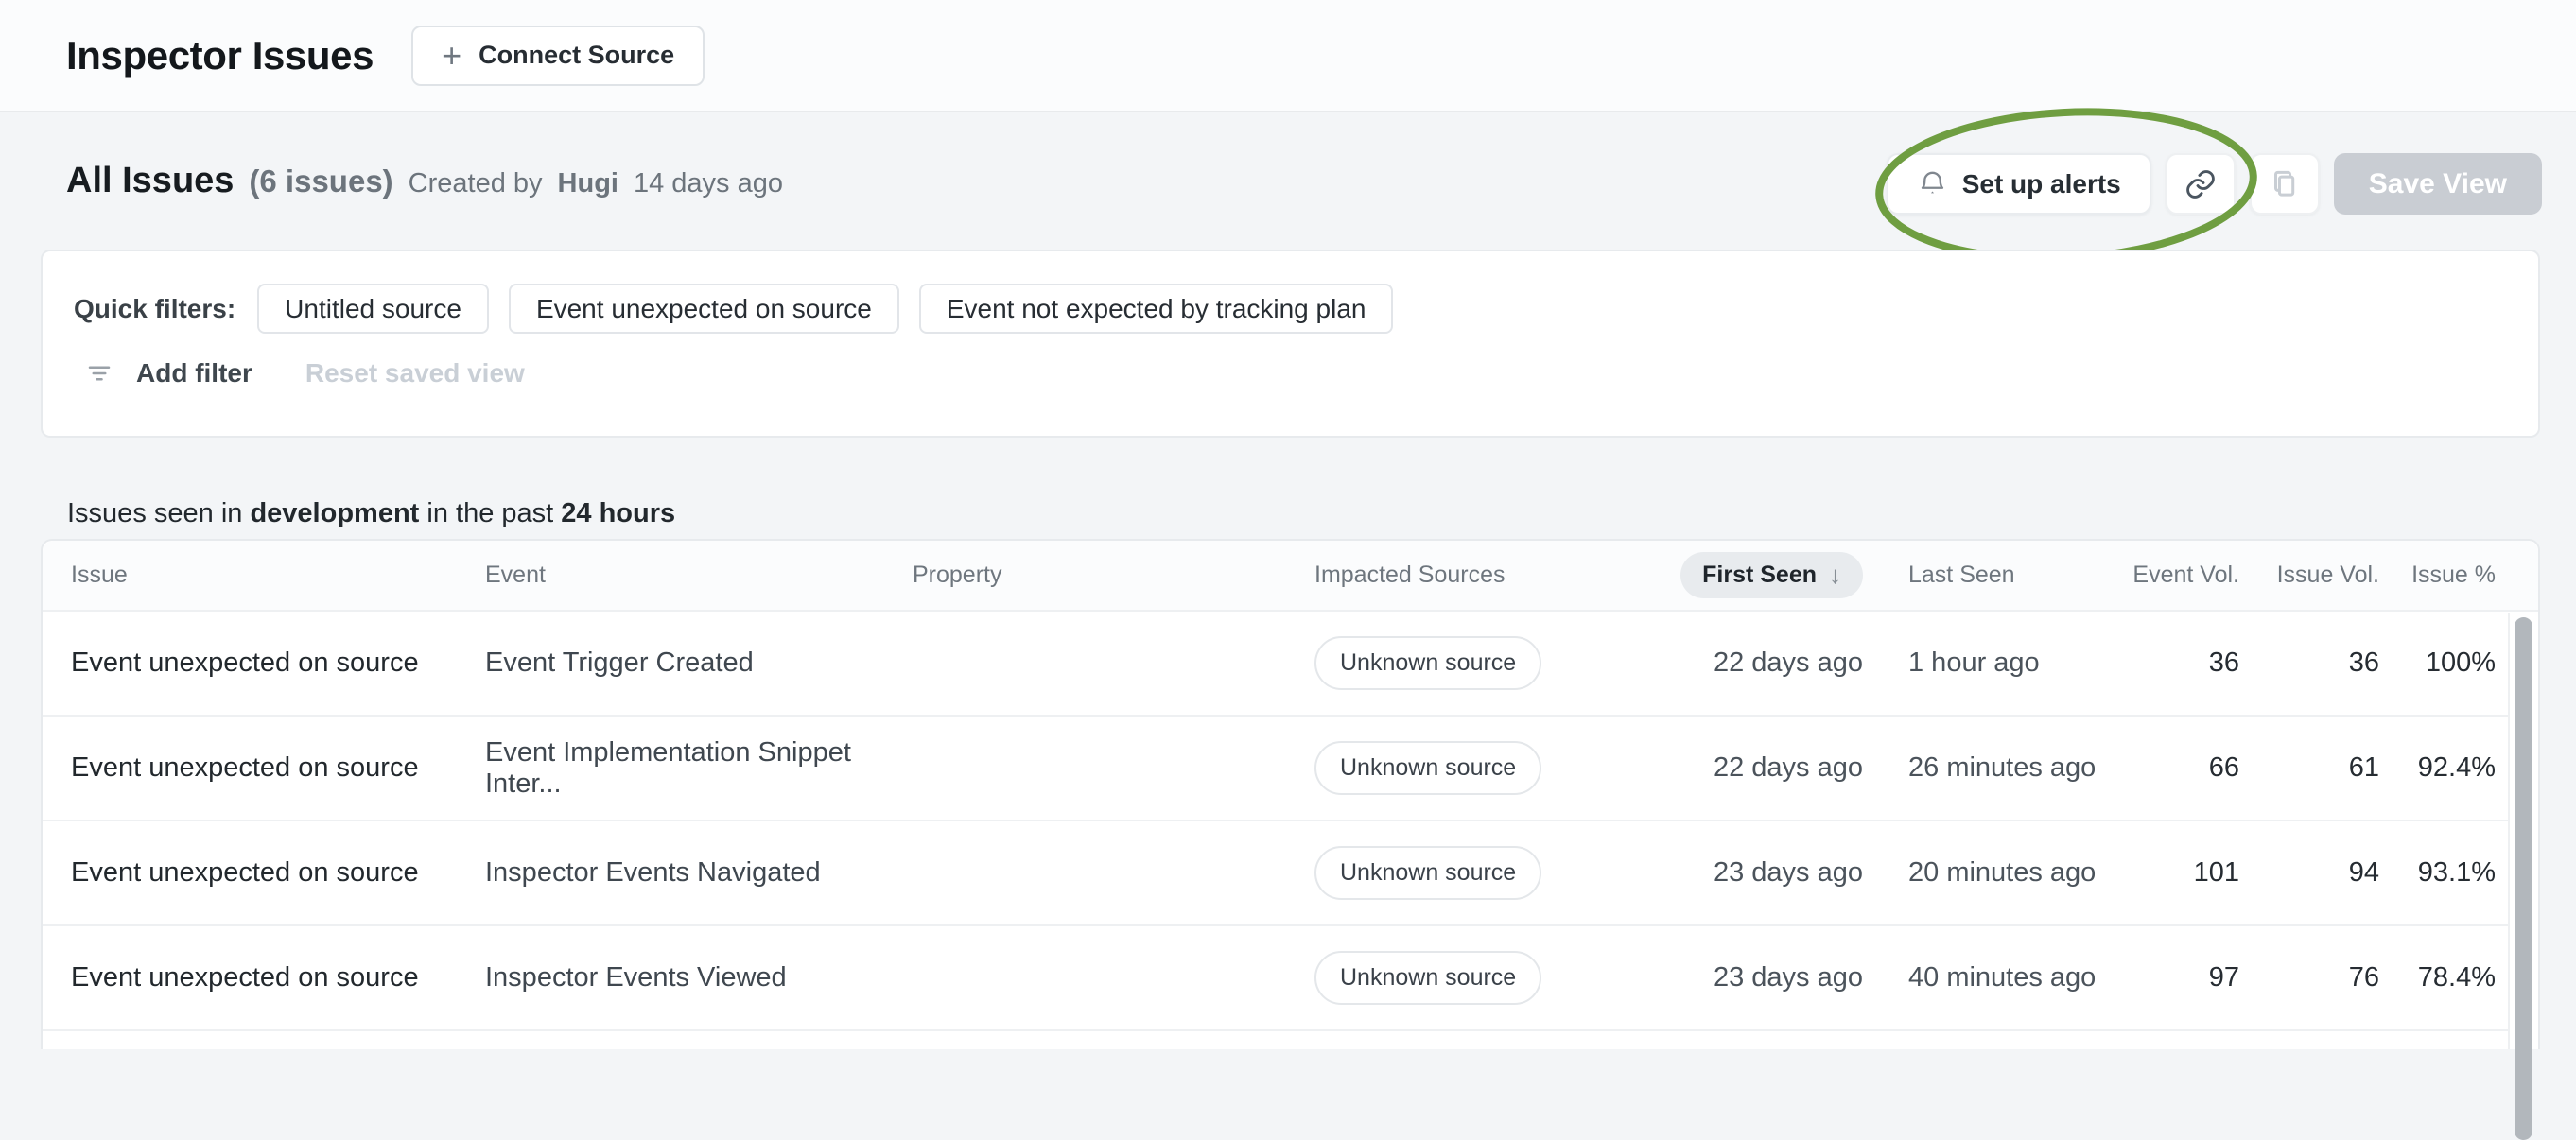 This screenshot has height=1140, width=2576. Describe the element at coordinates (2183, 575) in the screenshot. I see `column-header-event-vol: Event Vol.` at that location.